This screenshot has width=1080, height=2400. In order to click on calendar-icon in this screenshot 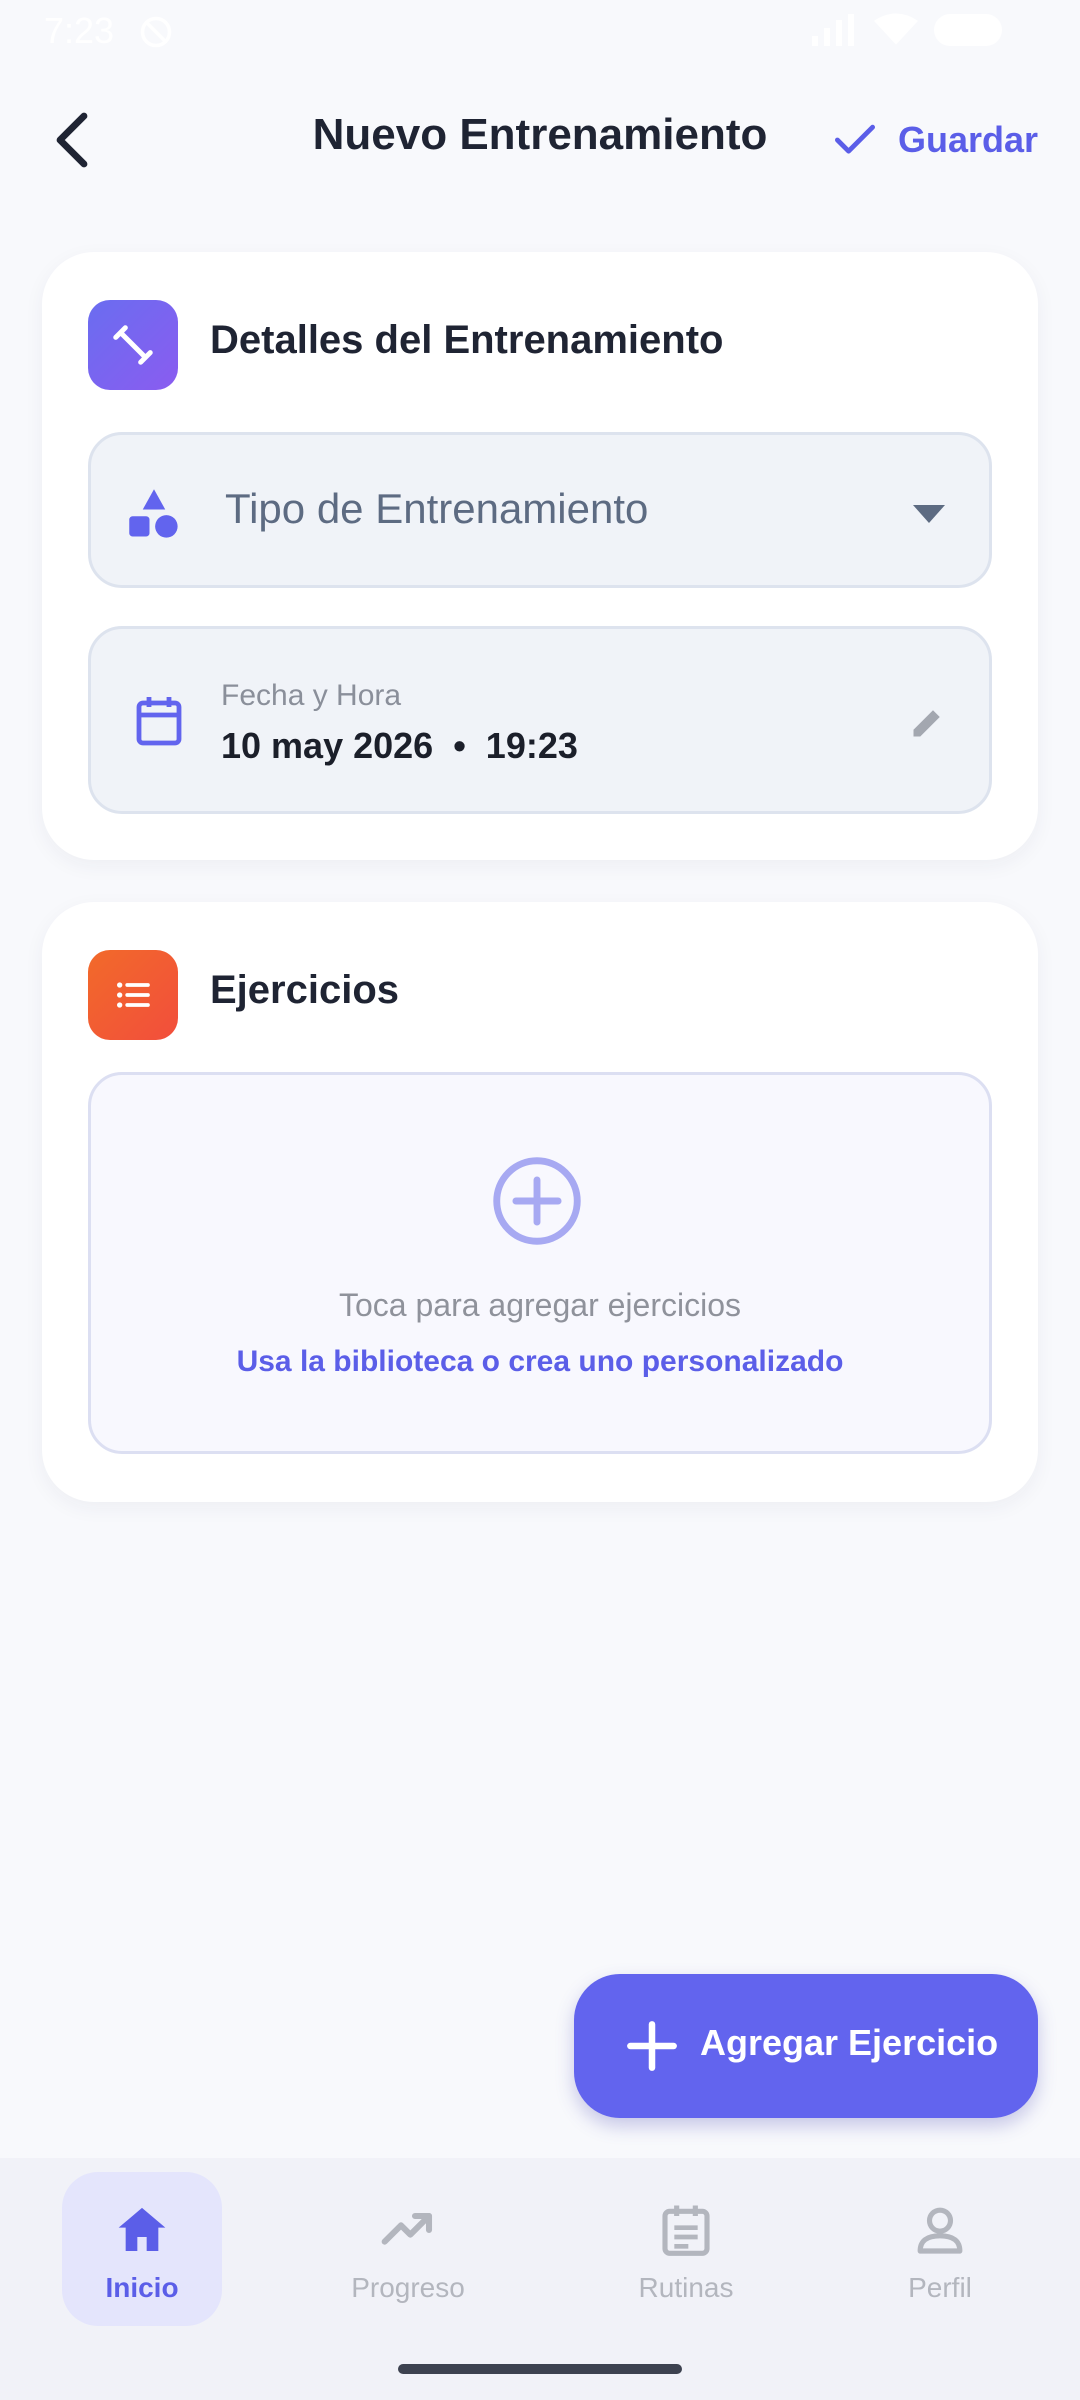, I will do `click(159, 721)`.